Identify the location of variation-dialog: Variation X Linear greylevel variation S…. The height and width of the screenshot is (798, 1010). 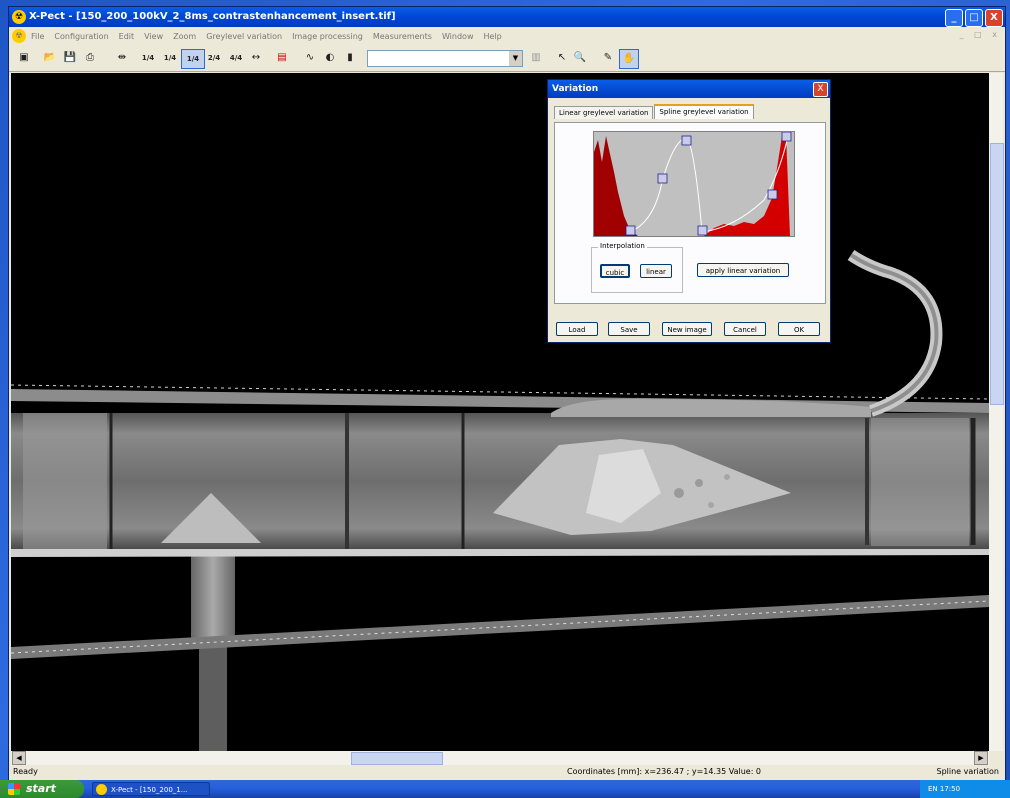
(689, 211).